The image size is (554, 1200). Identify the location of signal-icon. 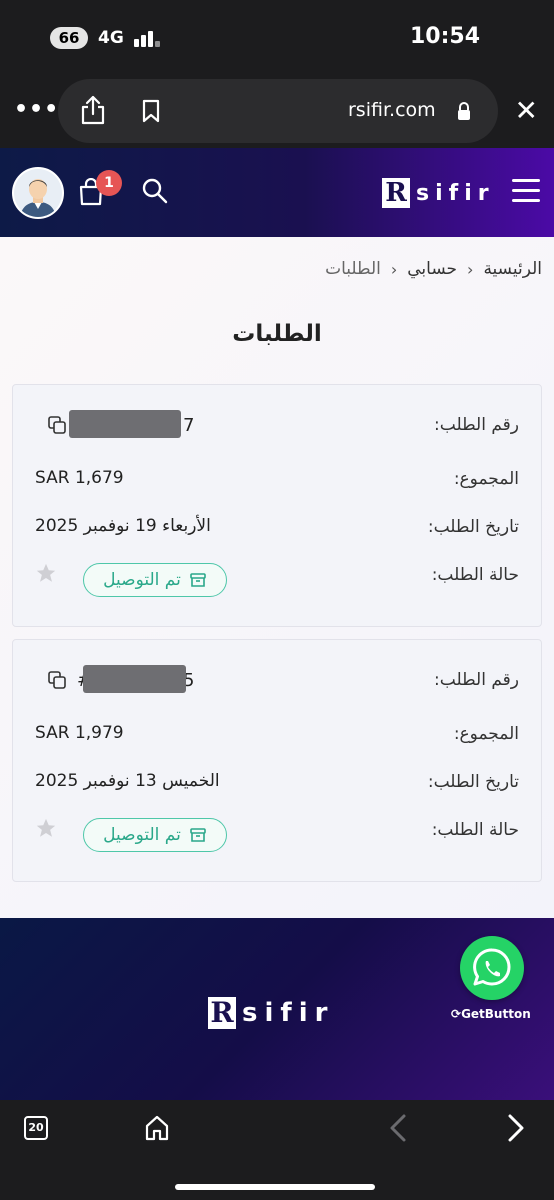
(148, 38).